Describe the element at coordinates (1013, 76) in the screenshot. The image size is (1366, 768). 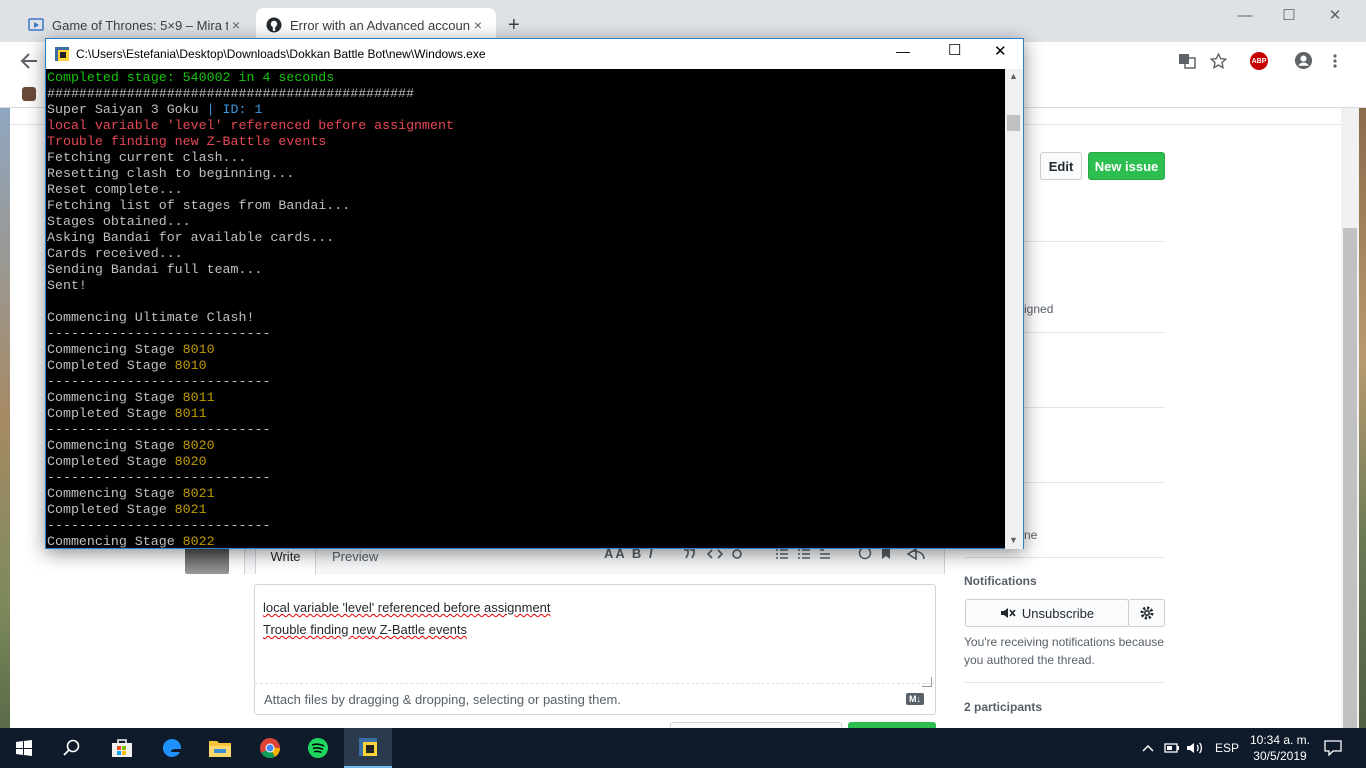
I see `scroll-up-arrow: ▲` at that location.